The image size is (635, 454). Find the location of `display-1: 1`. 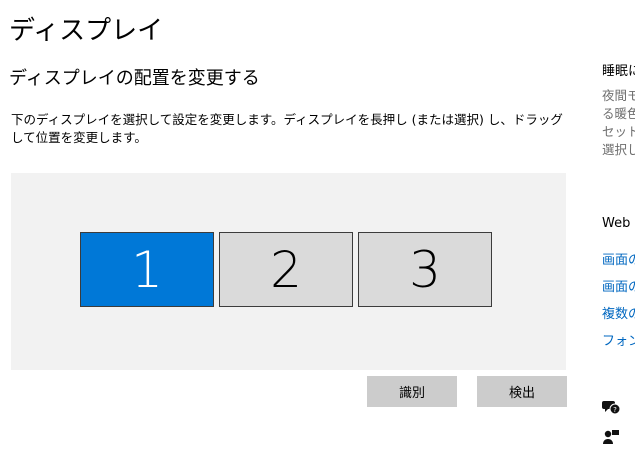

display-1: 1 is located at coordinates (147, 269).